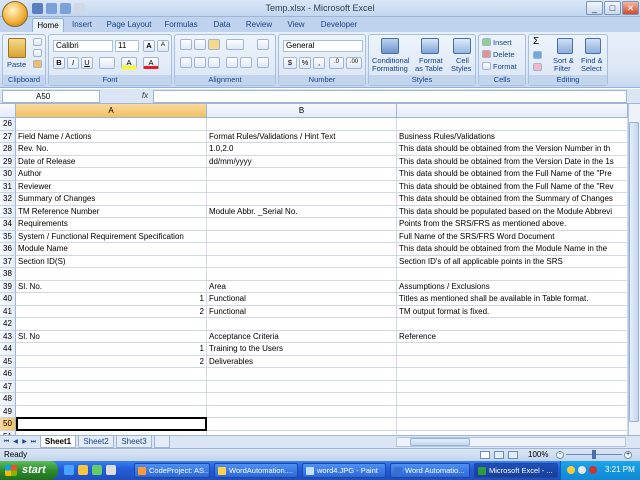 The width and height of the screenshot is (640, 480). What do you see at coordinates (222, 25) in the screenshot?
I see `tab-data: Data` at bounding box center [222, 25].